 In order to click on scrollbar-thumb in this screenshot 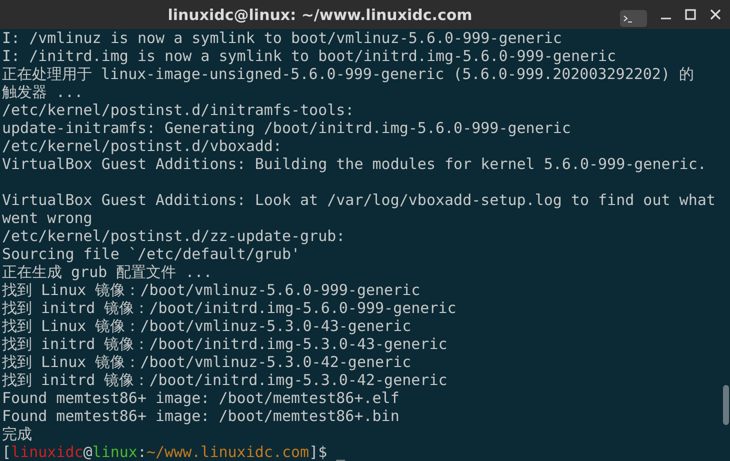, I will do `click(726, 405)`.